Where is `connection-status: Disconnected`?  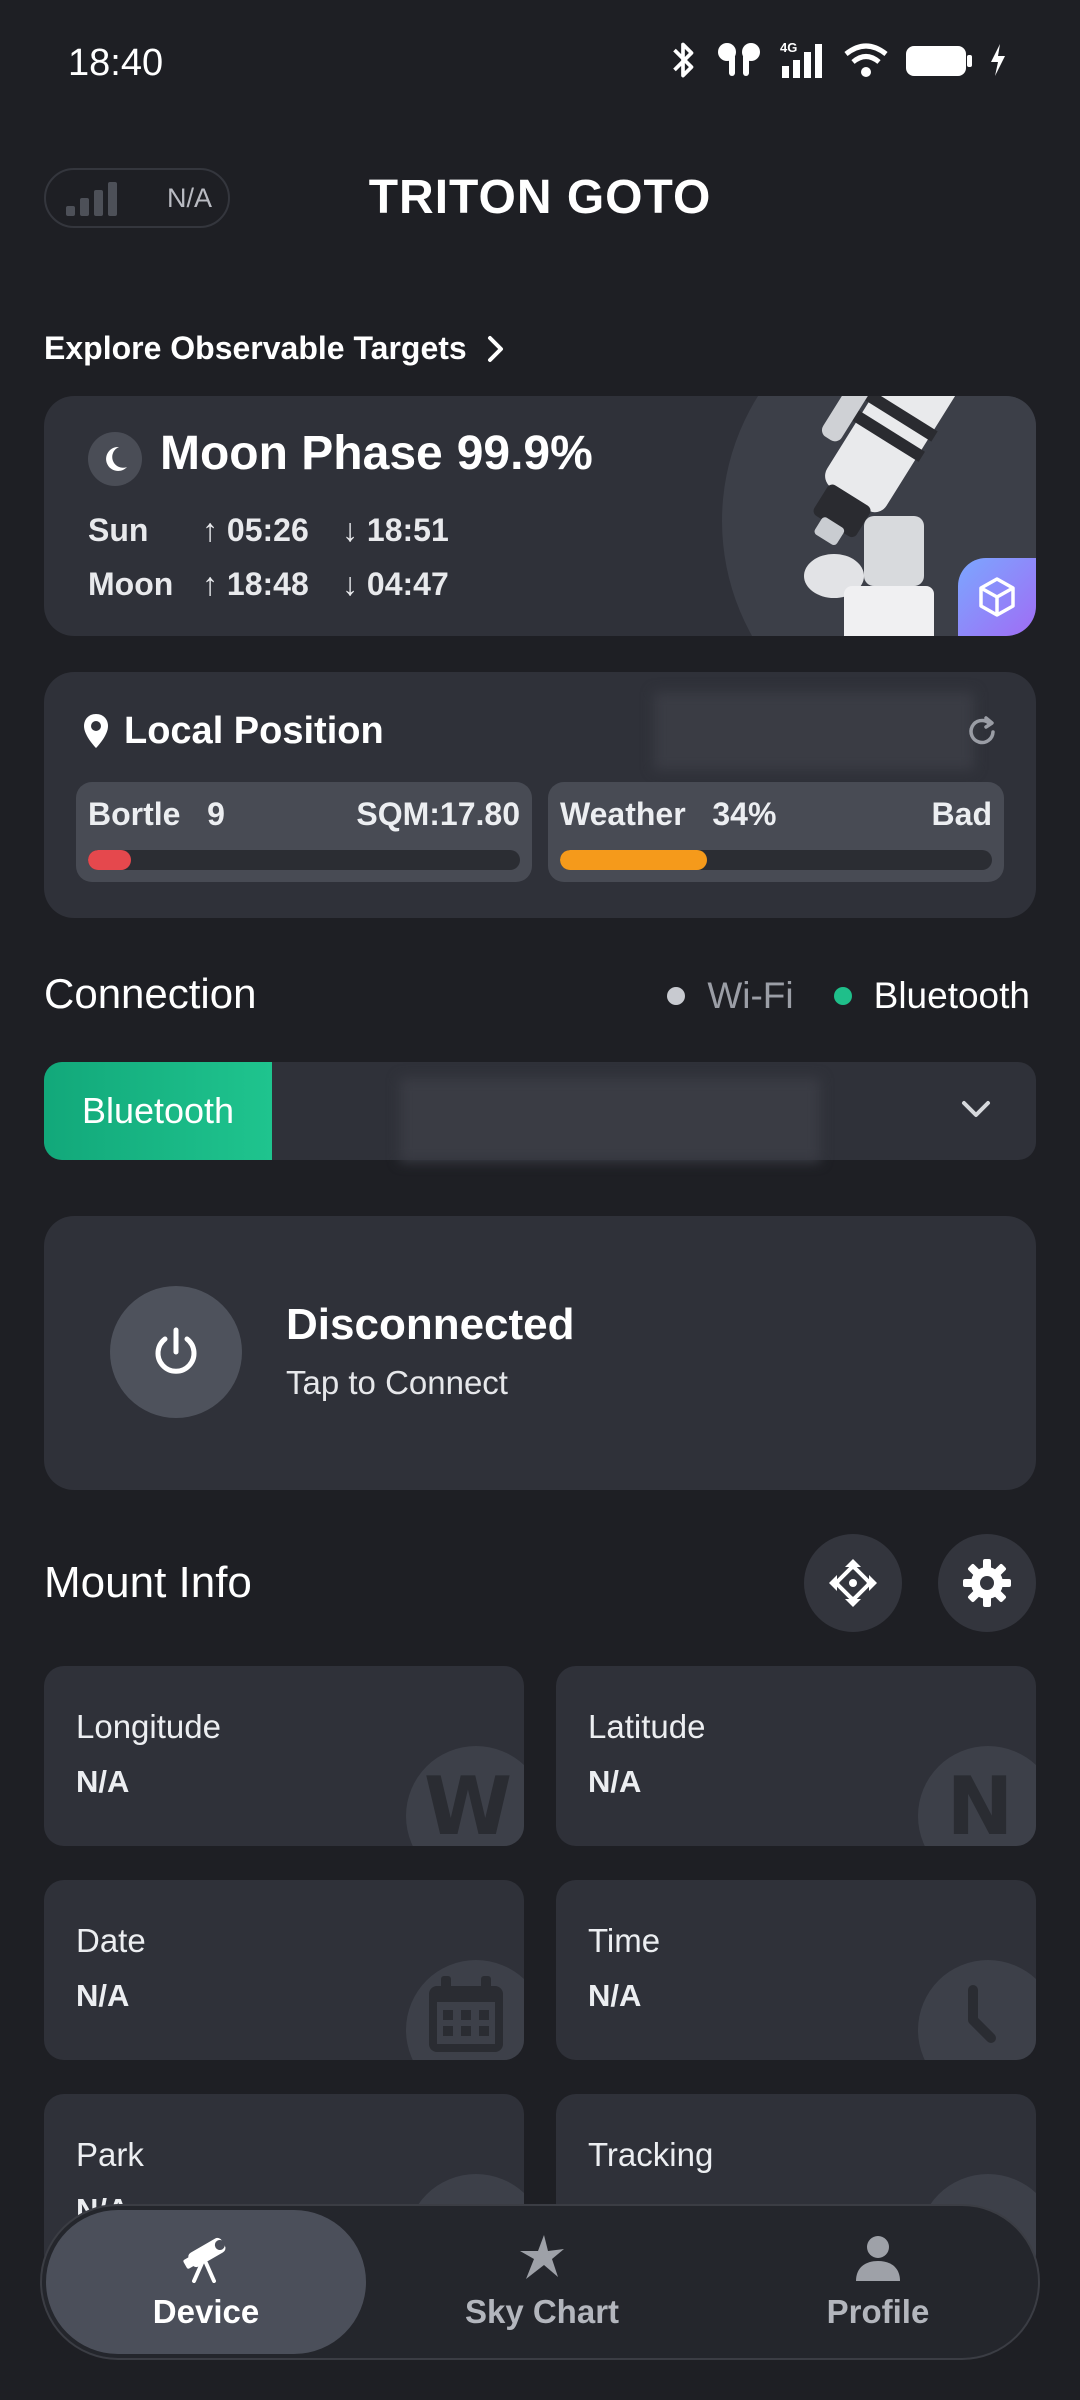 connection-status: Disconnected is located at coordinates (430, 1324).